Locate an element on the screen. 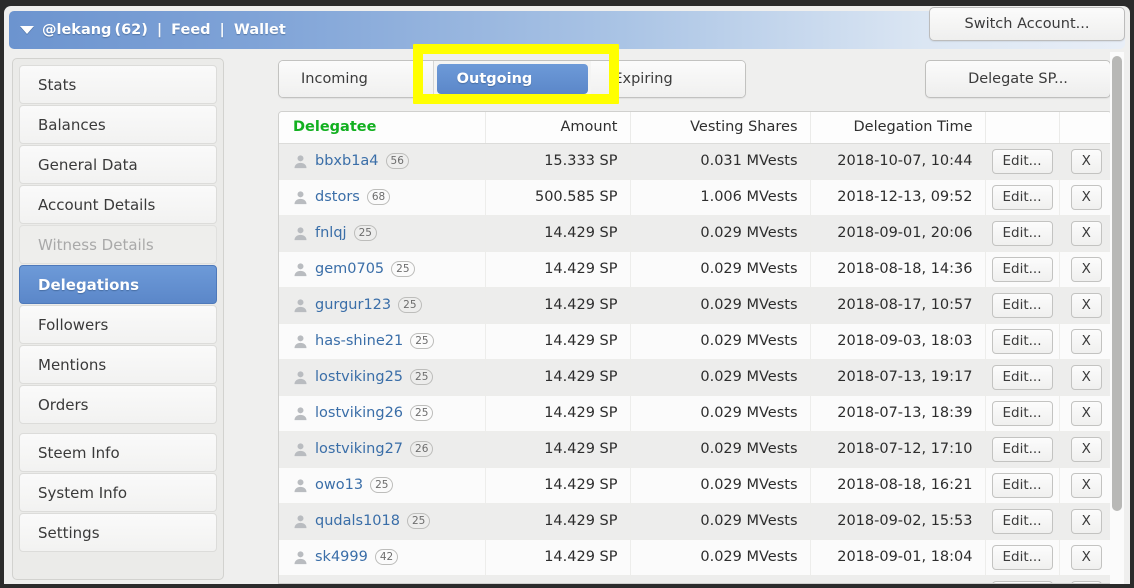 This screenshot has height=588, width=1134. cell-delegatee: gurgur123 25 is located at coordinates (382, 305).